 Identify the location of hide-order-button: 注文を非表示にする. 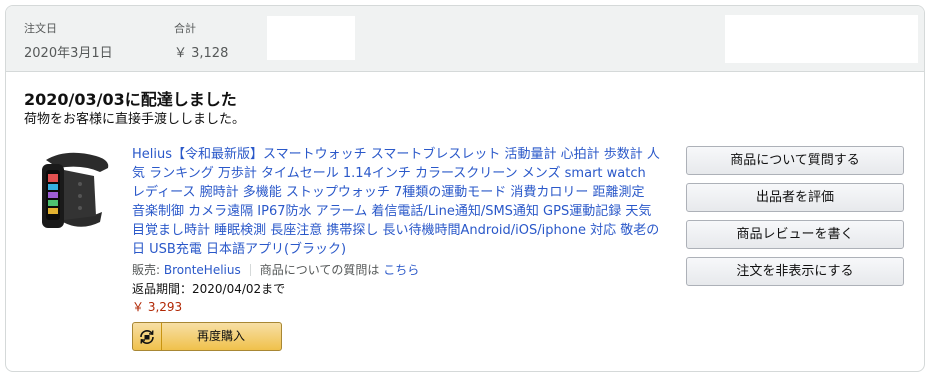
(795, 271).